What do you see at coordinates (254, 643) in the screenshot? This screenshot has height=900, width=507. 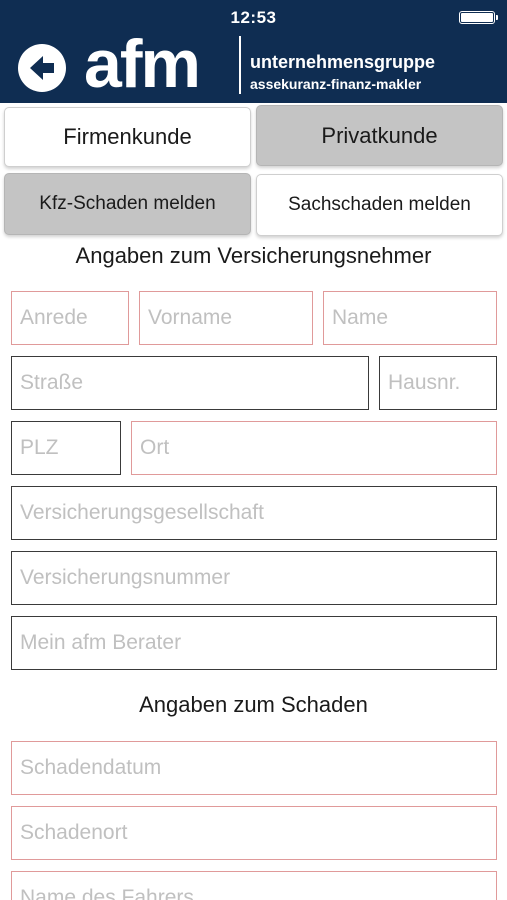 I see `berater-field` at bounding box center [254, 643].